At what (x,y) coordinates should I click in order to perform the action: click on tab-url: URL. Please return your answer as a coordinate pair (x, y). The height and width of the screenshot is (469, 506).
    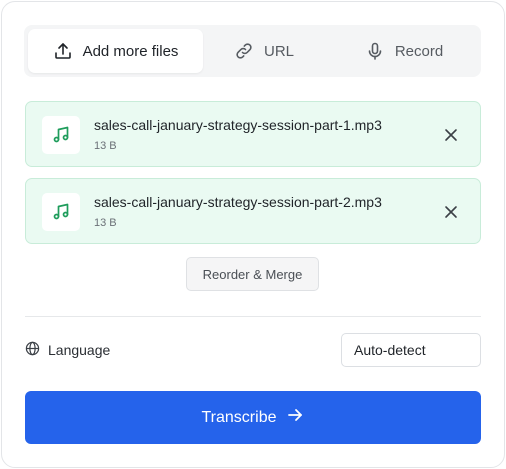
    Looking at the image, I should click on (264, 51).